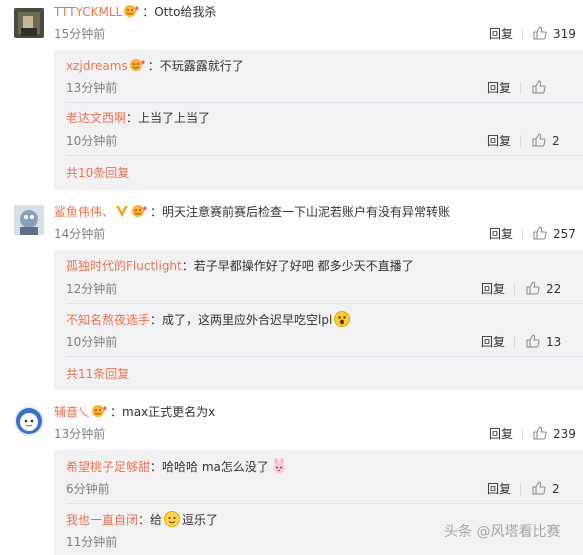 Image resolution: width=583 pixels, height=555 pixels. What do you see at coordinates (92, 88) in the screenshot?
I see `reply-time: 13分钟前` at bounding box center [92, 88].